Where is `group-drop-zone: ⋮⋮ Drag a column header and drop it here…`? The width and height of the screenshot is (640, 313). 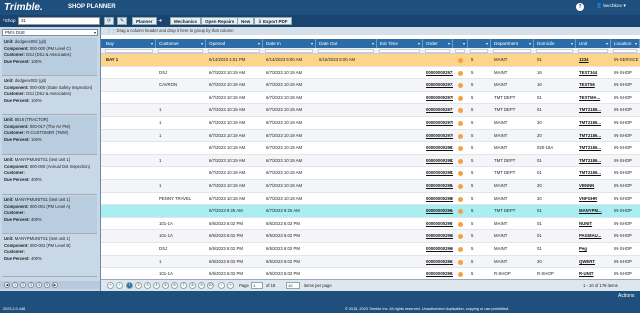 group-drop-zone: ⋮⋮ Drag a column header and drop it here… is located at coordinates (370, 31).